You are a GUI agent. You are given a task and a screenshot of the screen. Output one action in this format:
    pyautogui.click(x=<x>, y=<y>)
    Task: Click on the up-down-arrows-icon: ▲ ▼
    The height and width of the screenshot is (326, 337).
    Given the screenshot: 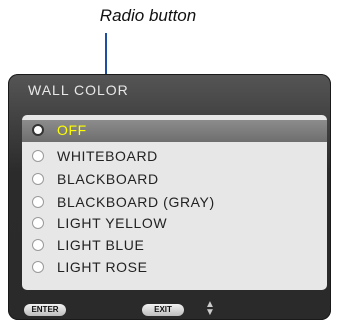 What is the action you would take?
    pyautogui.click(x=210, y=308)
    